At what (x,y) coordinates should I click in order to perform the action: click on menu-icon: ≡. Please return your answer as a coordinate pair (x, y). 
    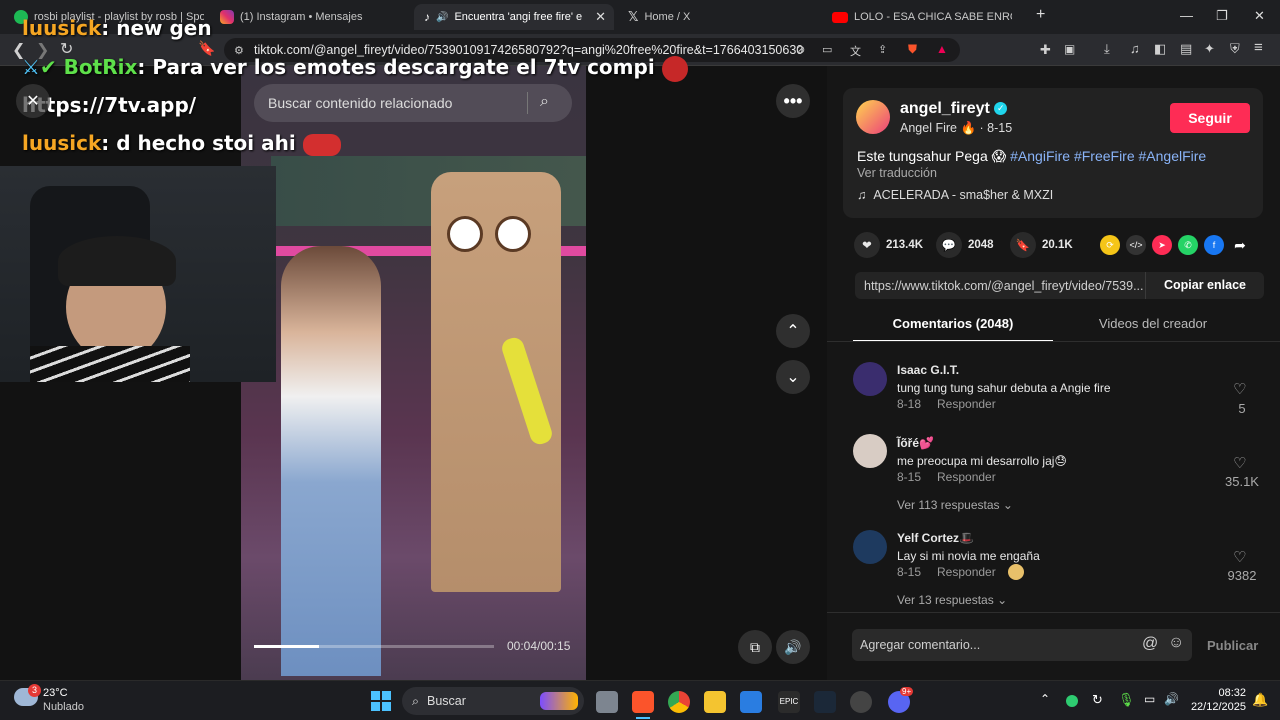
    Looking at the image, I should click on (1262, 47).